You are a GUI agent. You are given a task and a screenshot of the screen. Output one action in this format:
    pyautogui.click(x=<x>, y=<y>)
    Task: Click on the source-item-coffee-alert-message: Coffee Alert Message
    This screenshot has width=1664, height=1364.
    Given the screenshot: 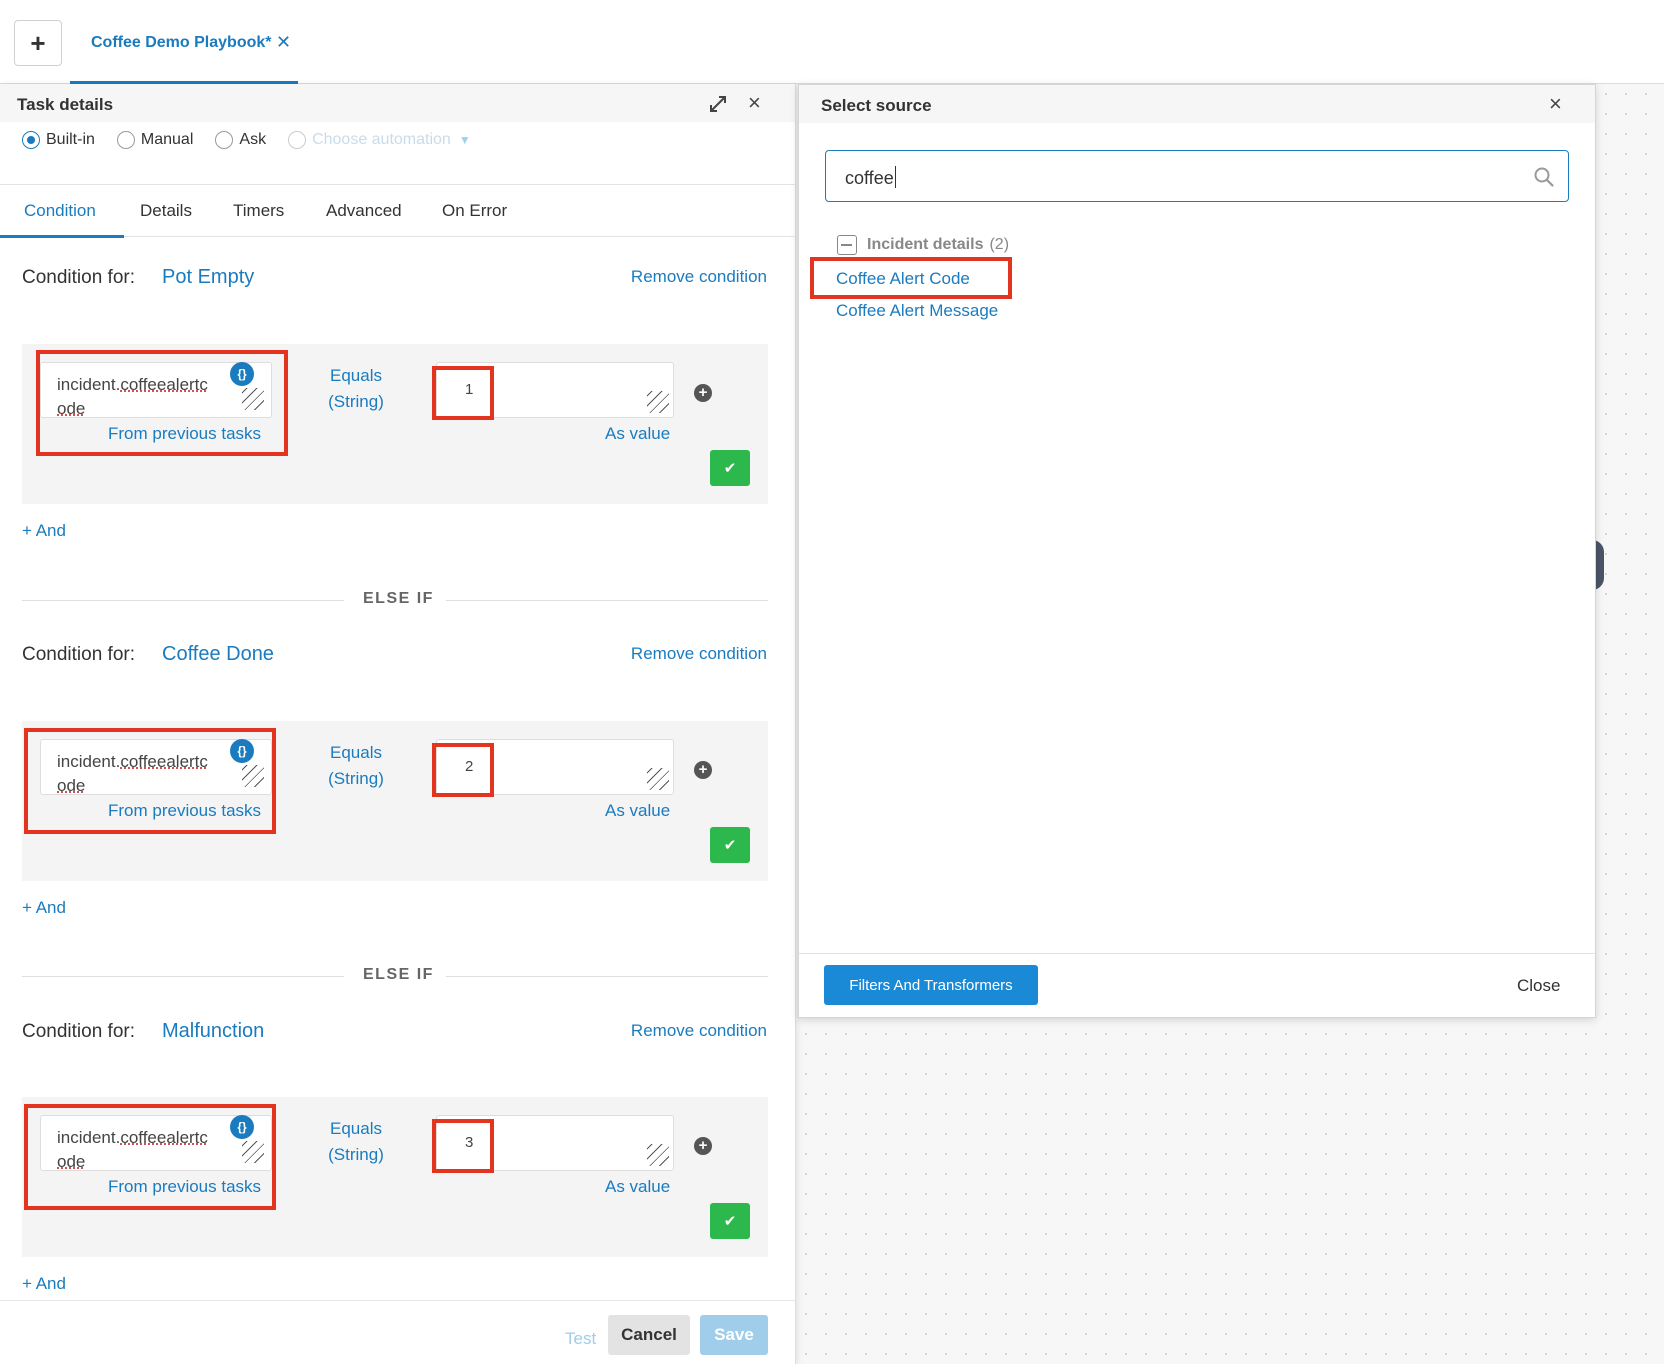 What is the action you would take?
    pyautogui.click(x=917, y=311)
    